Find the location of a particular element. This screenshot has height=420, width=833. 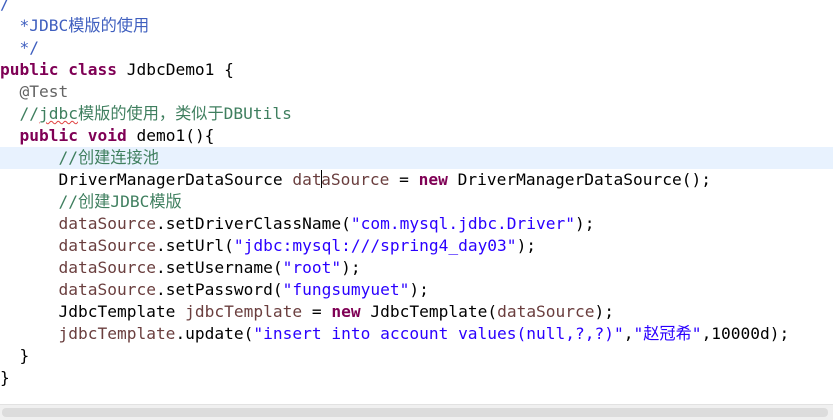

code-token: "fungsumyuet" is located at coordinates (346, 289).